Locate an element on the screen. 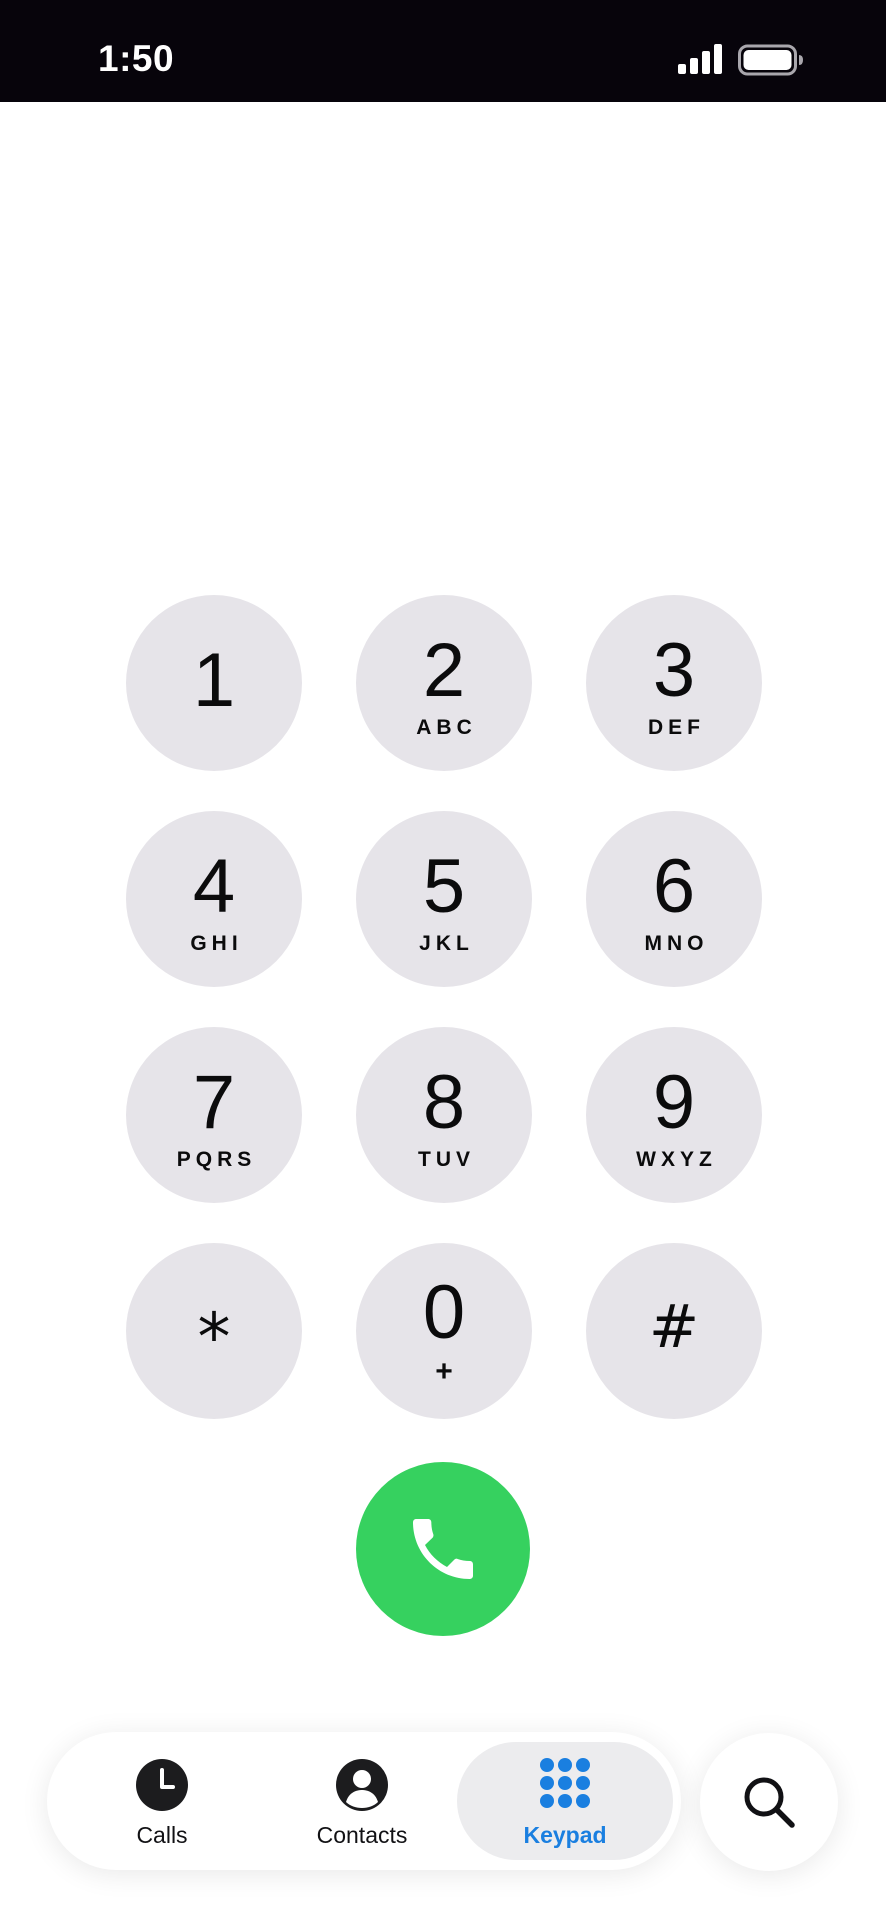 Image resolution: width=886 pixels, height=1918 pixels. tab-contacts: Contacts is located at coordinates (362, 1801).